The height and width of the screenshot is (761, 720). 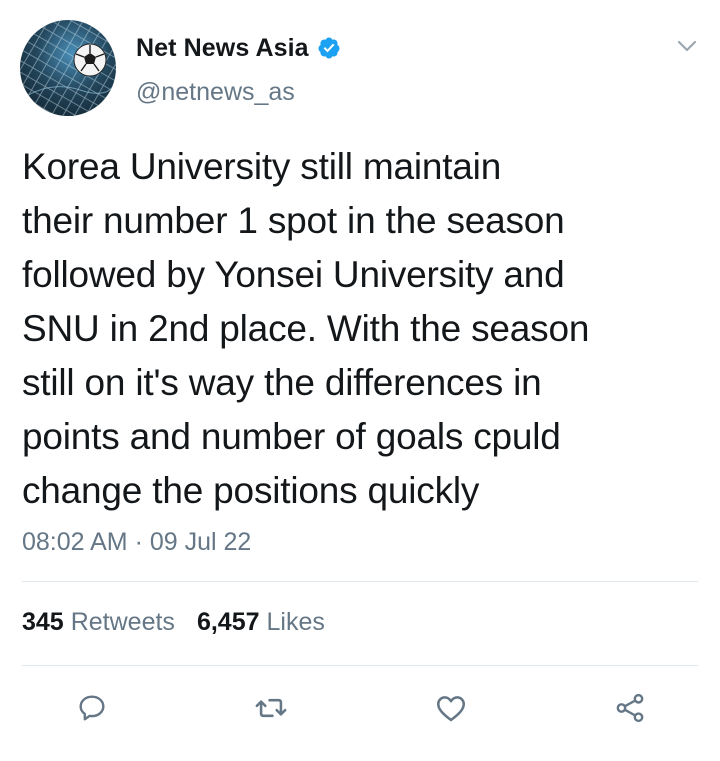 What do you see at coordinates (238, 92) in the screenshot?
I see `user-handle: @netnews_as` at bounding box center [238, 92].